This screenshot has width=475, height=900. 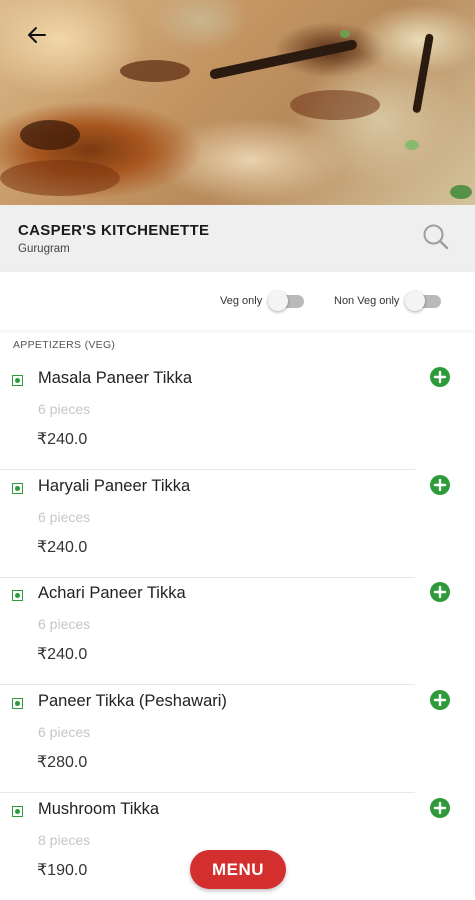 I want to click on restaurant-header: CASPER'S KITCHENETTE Gurugram, so click(x=237, y=238).